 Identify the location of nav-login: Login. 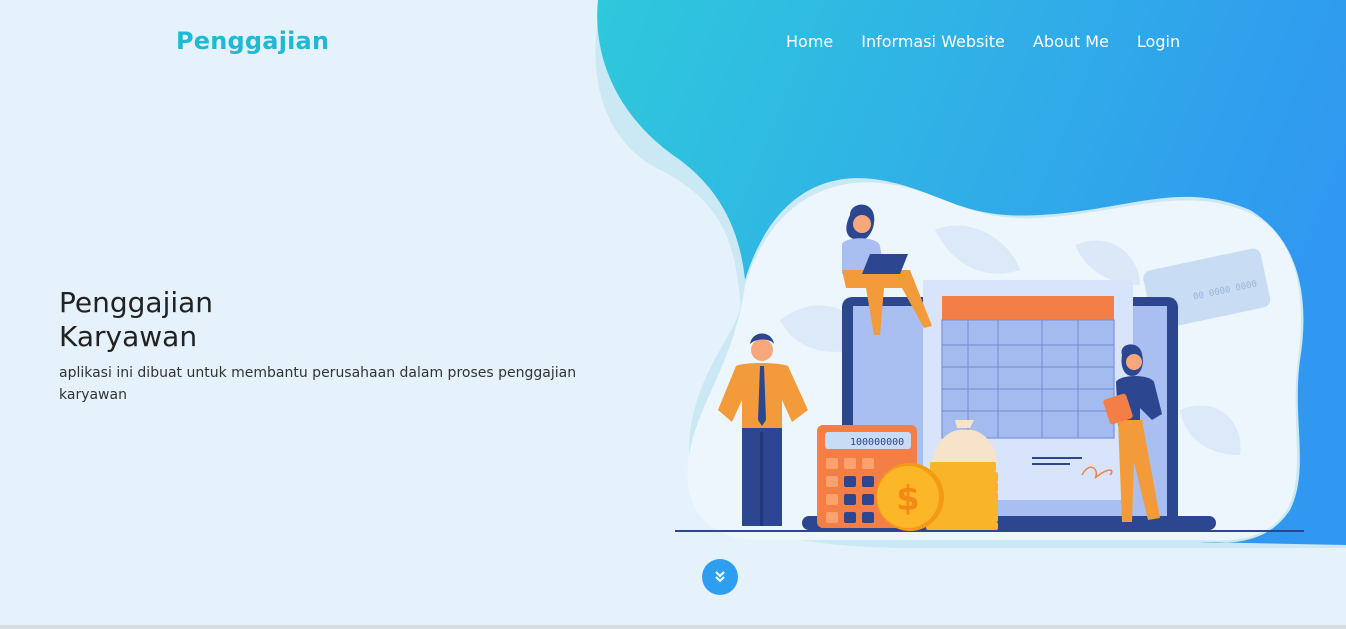
(1158, 41).